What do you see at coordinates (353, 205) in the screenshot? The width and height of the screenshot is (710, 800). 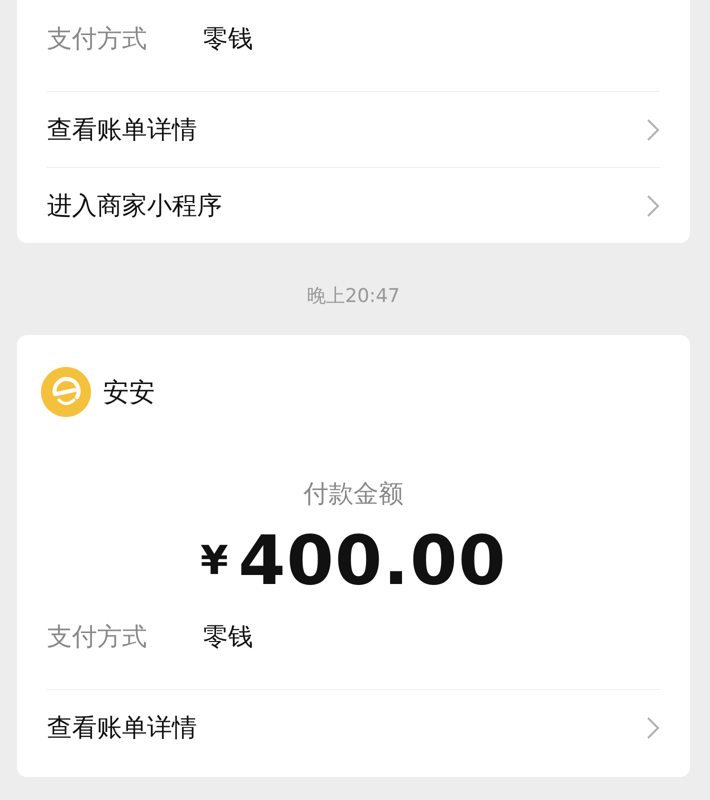 I see `link-row: 进入商家小程序` at bounding box center [353, 205].